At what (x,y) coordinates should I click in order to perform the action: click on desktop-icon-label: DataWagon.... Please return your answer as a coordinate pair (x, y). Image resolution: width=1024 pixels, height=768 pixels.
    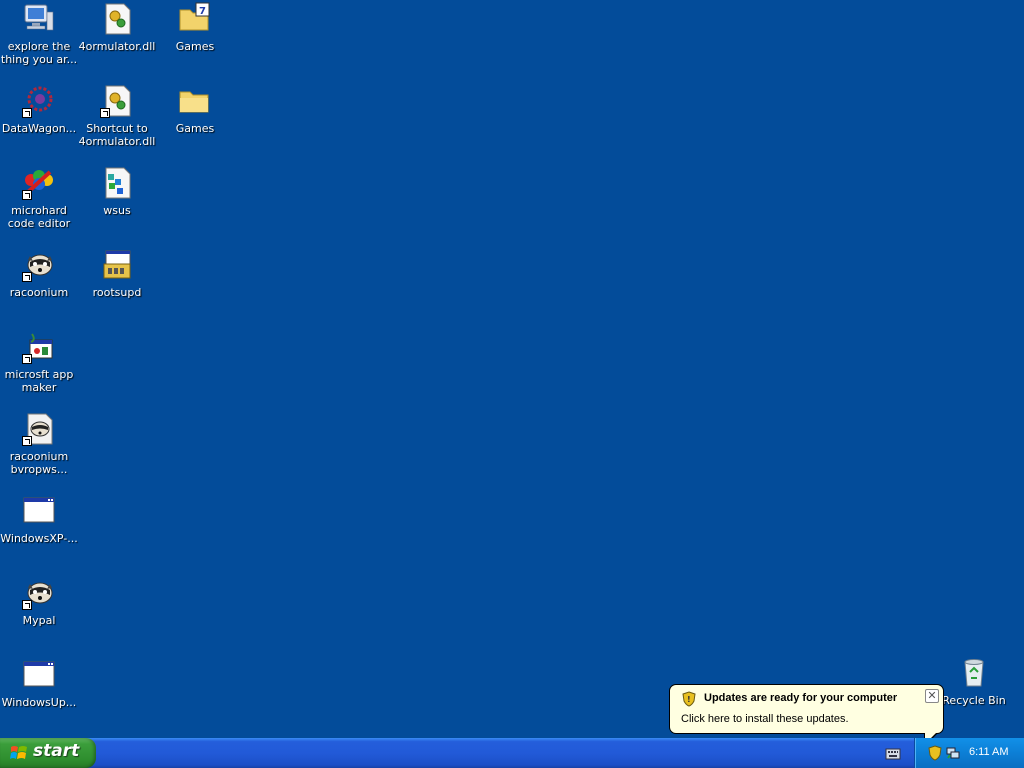
    Looking at the image, I should click on (39, 128).